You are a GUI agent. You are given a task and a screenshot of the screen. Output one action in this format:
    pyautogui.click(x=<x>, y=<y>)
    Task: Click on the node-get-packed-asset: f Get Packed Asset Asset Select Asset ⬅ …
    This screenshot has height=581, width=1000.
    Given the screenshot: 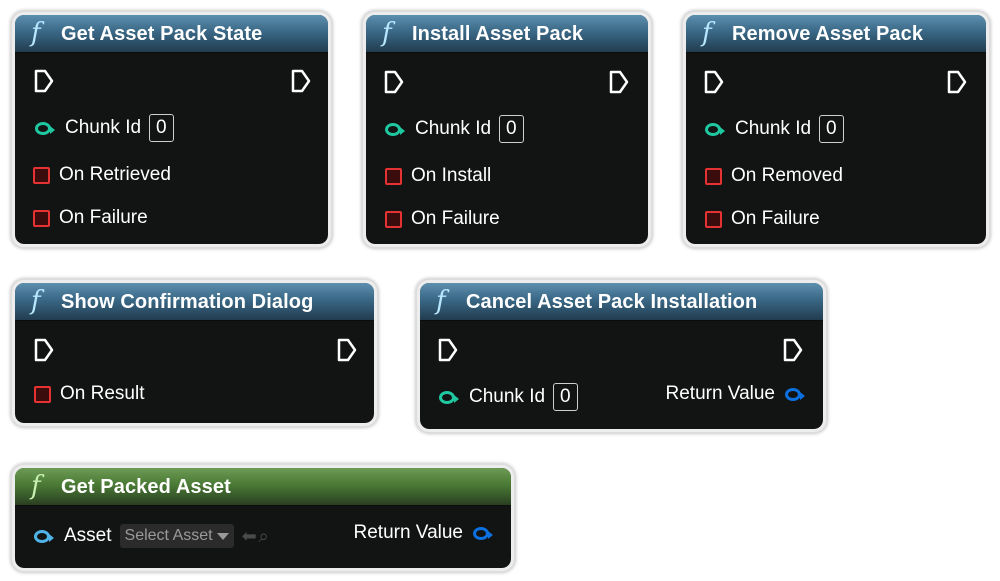 What is the action you would take?
    pyautogui.click(x=263, y=518)
    